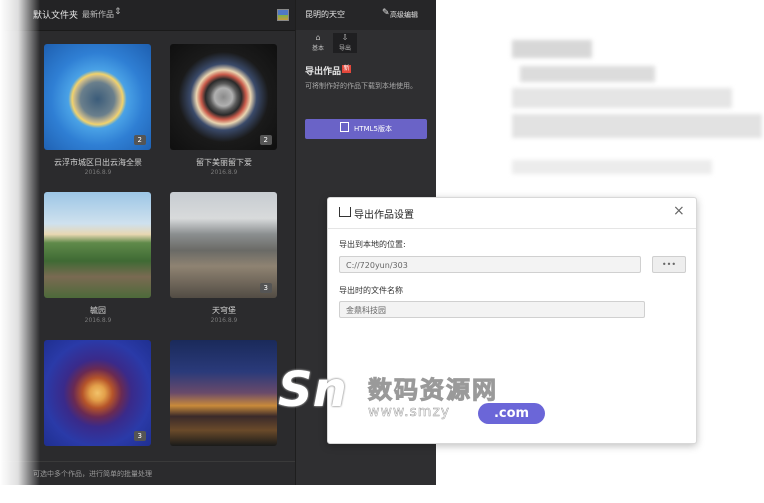 The image size is (764, 503). What do you see at coordinates (386, 13) in the screenshot?
I see `wrench-icon: ✎` at bounding box center [386, 13].